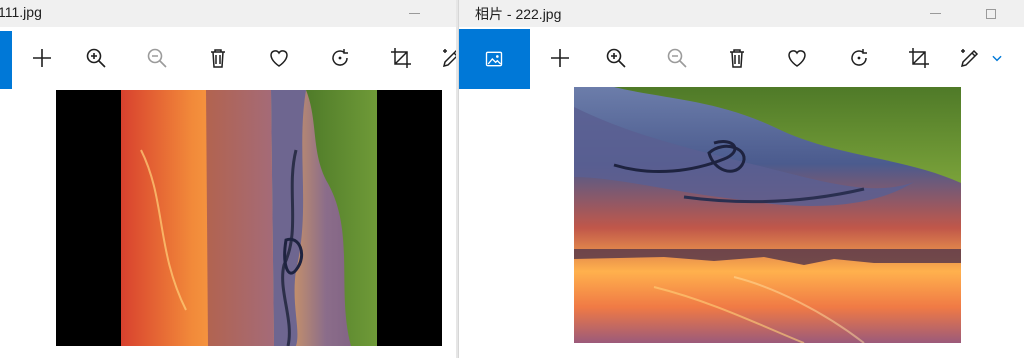 This screenshot has height=358, width=1024. Describe the element at coordinates (6, 60) in the screenshot. I see `app-tab-edge` at that location.